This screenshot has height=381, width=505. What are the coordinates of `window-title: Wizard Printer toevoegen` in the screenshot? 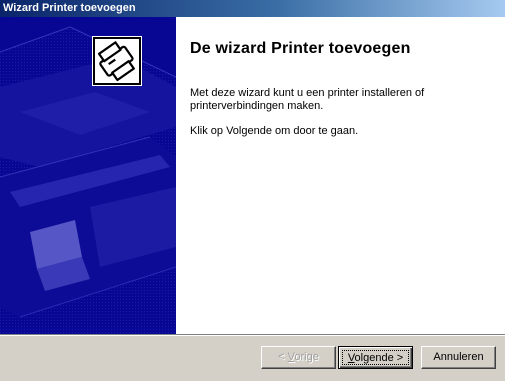 It's located at (69, 8).